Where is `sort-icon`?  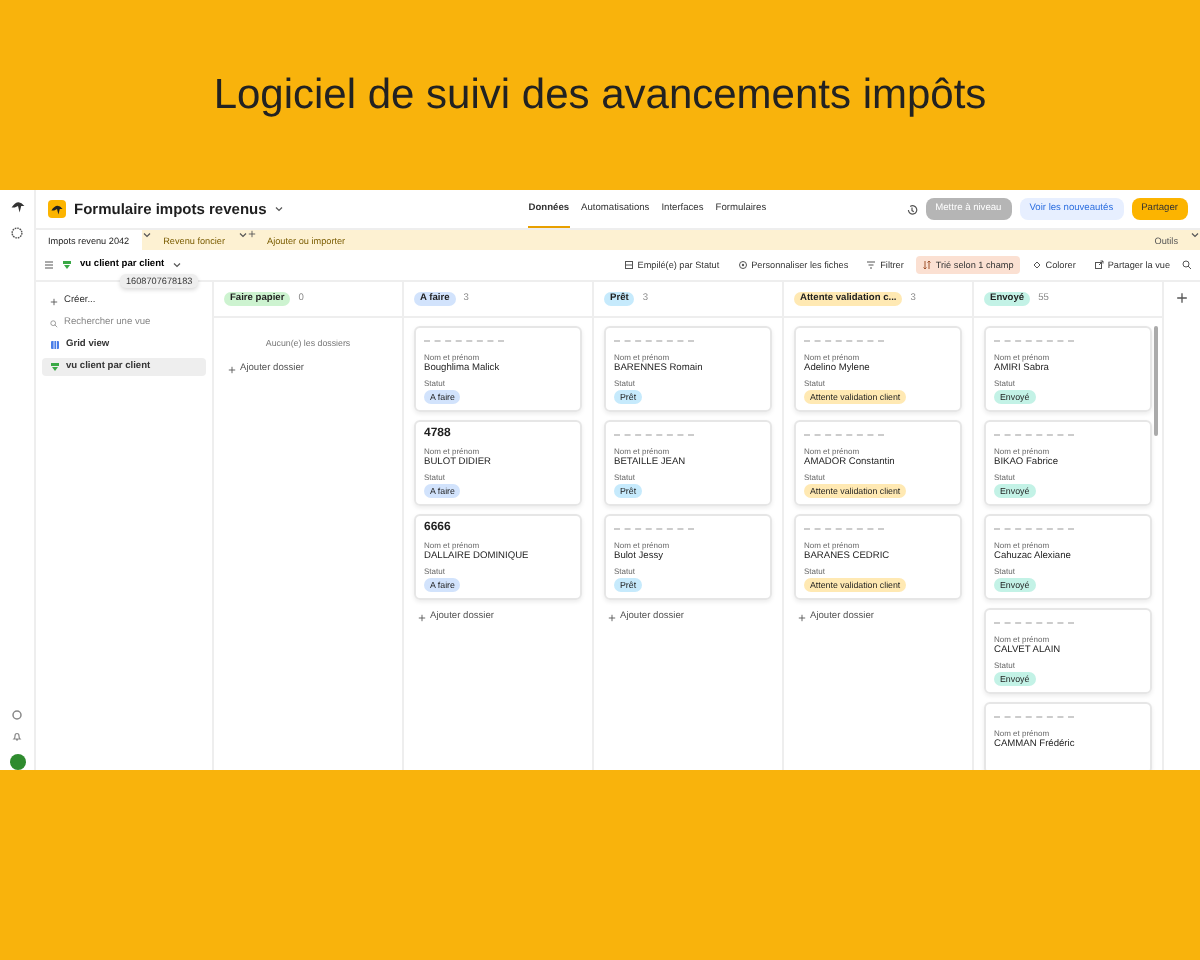
sort-icon is located at coordinates (926, 265).